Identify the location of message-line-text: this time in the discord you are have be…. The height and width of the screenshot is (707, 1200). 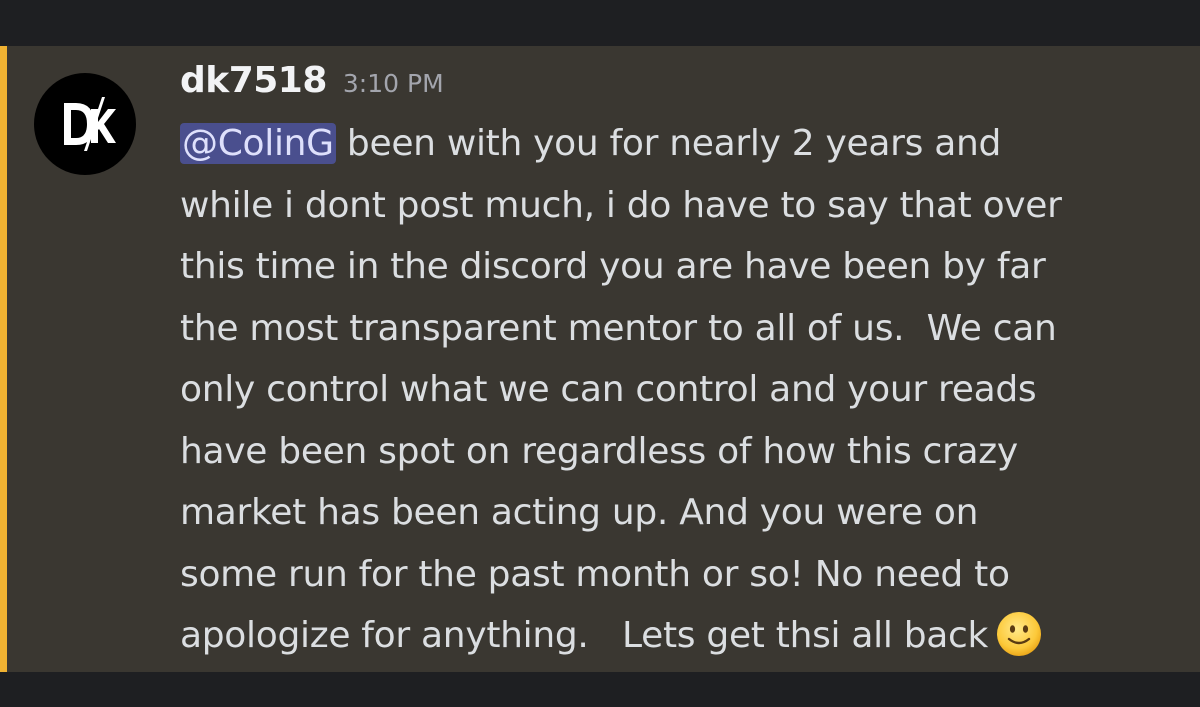
(613, 266).